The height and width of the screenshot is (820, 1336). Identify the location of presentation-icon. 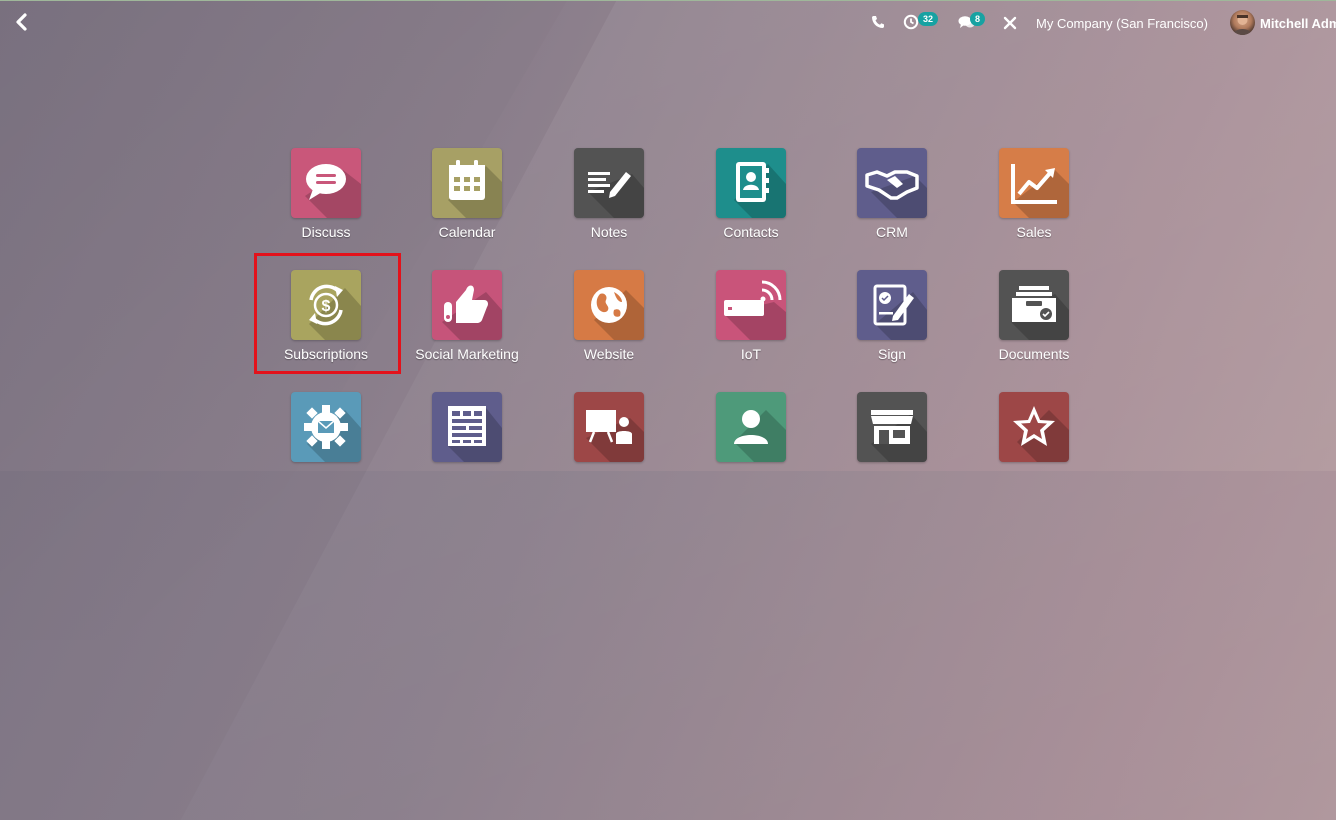
(615, 436).